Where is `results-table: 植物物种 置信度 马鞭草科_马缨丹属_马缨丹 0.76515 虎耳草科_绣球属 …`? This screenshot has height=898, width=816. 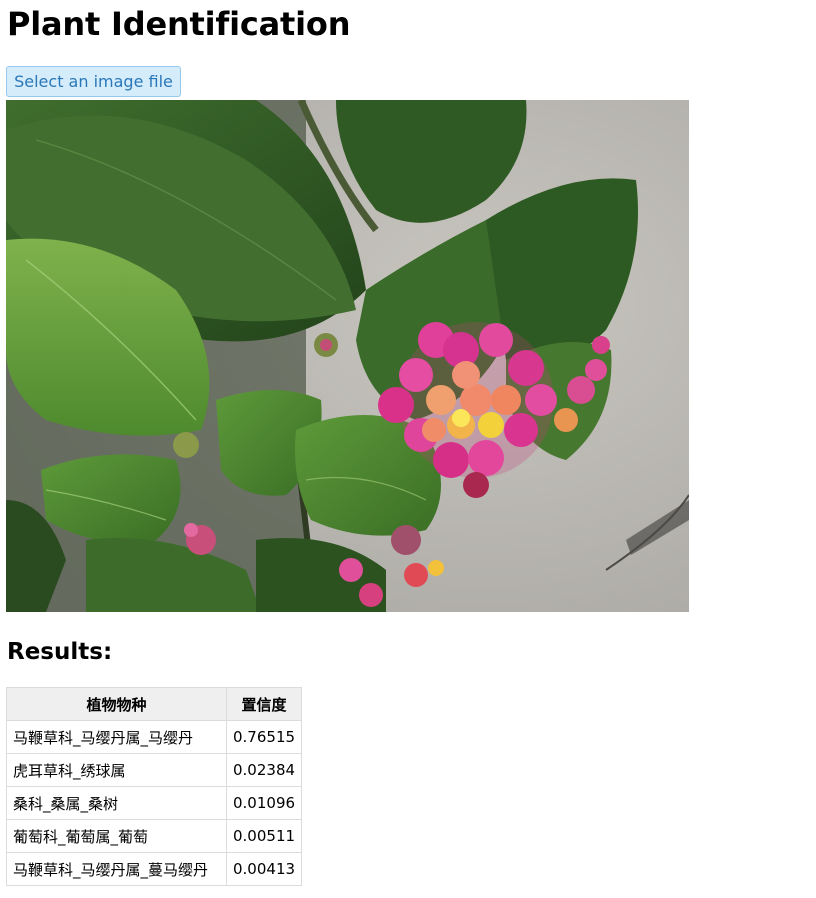 results-table: 植物物种 置信度 马鞭草科_马缨丹属_马缨丹 0.76515 虎耳草科_绣球属 … is located at coordinates (154, 786).